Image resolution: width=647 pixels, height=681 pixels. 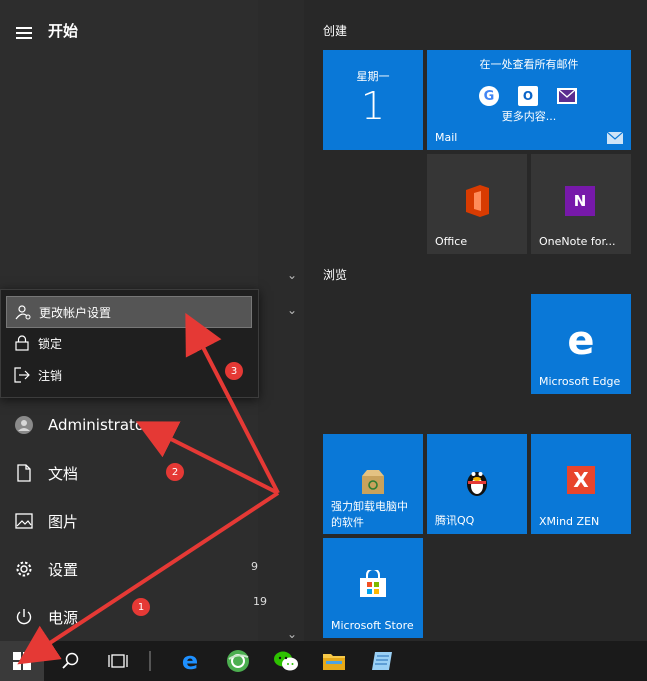 What do you see at coordinates (581, 341) in the screenshot?
I see `edge-logo-icon: e` at bounding box center [581, 341].